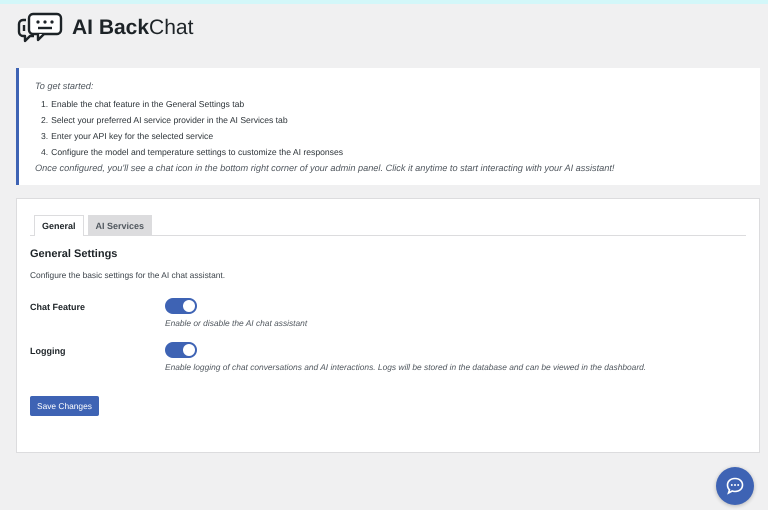 This screenshot has width=768, height=510. I want to click on chat-bubble-icon, so click(735, 486).